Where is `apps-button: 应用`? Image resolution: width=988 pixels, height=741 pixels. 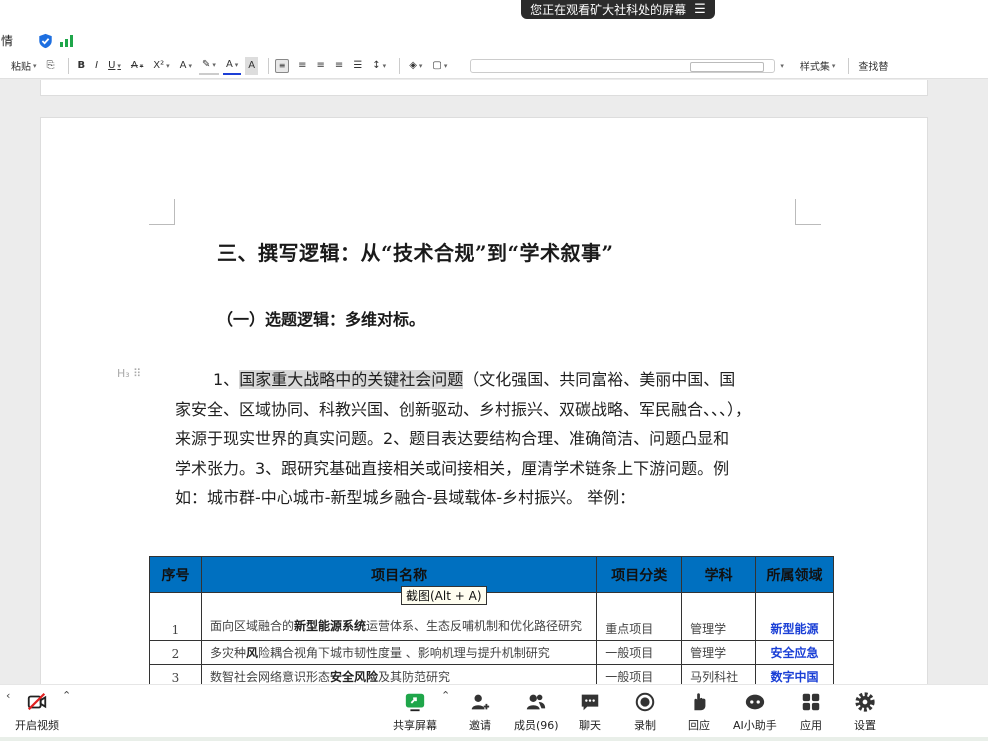
apps-button: 应用 is located at coordinates (811, 712).